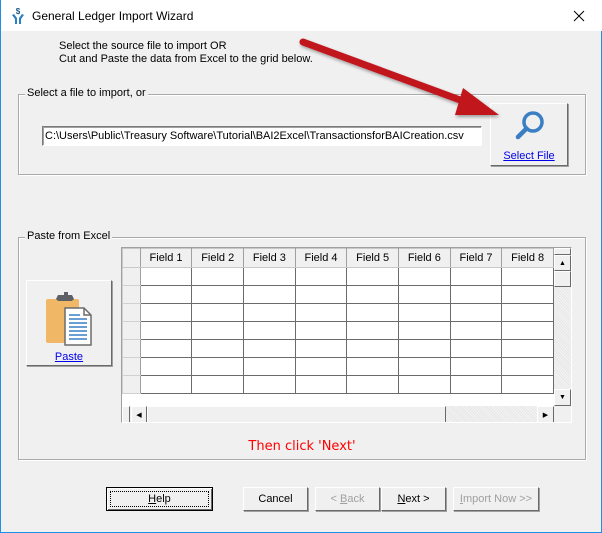 This screenshot has width=602, height=533. I want to click on vertical-scroll-thumb, so click(562, 279).